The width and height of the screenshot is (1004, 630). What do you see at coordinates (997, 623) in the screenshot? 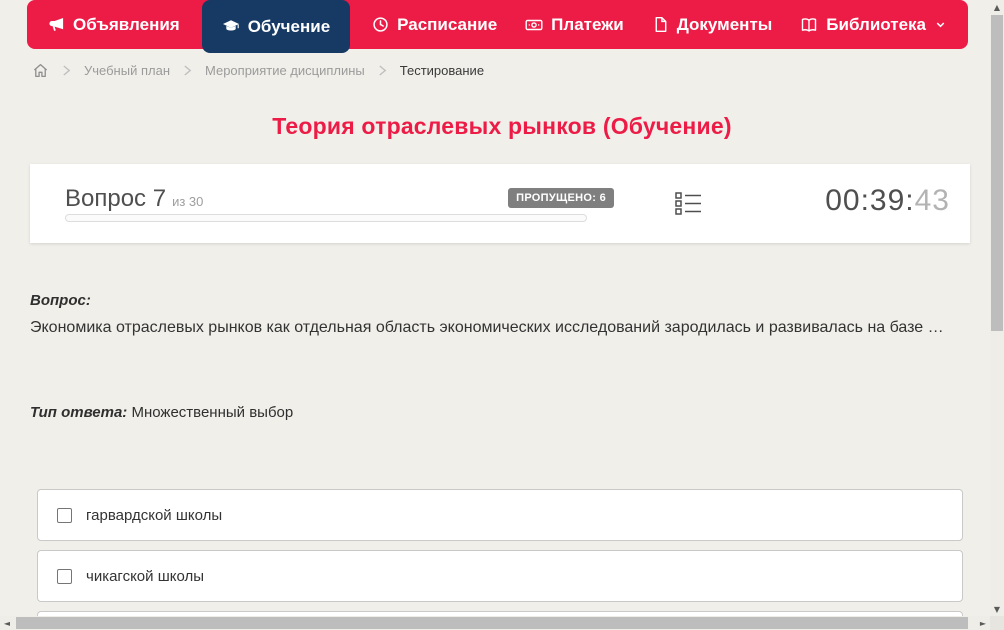
I see `scrollbar-corner` at bounding box center [997, 623].